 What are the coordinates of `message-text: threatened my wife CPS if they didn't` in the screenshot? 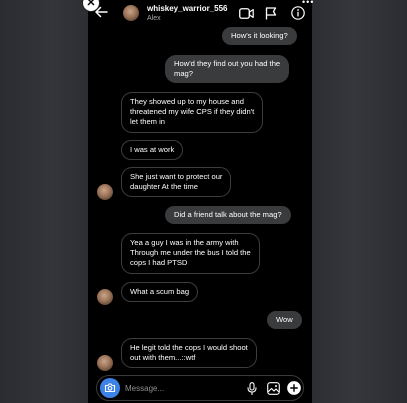 It's located at (192, 112).